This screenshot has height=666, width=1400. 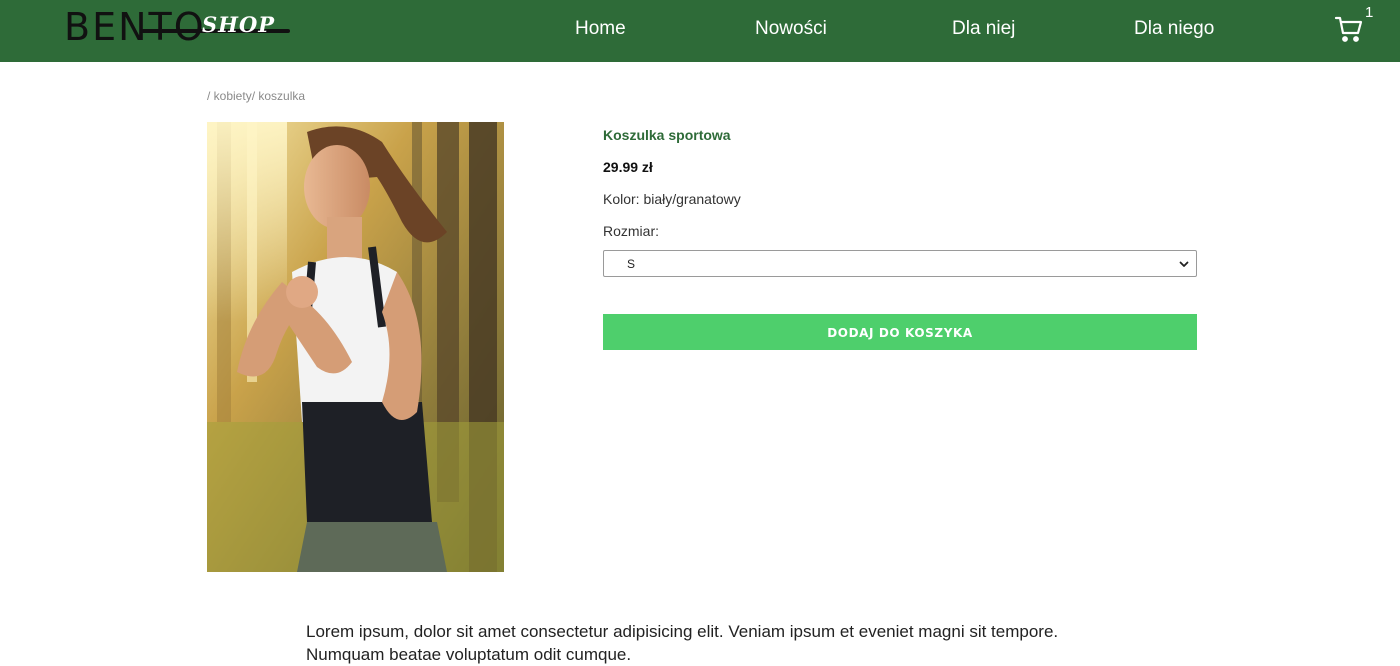 I want to click on cart-icon, so click(x=1349, y=29).